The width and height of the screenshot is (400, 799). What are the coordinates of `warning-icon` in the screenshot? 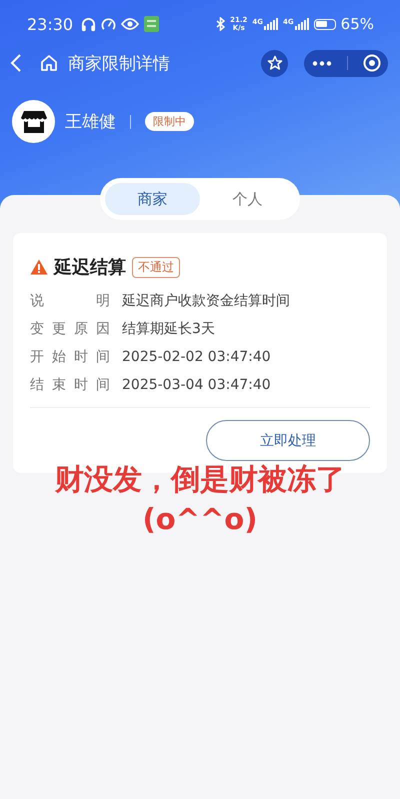 It's located at (39, 267).